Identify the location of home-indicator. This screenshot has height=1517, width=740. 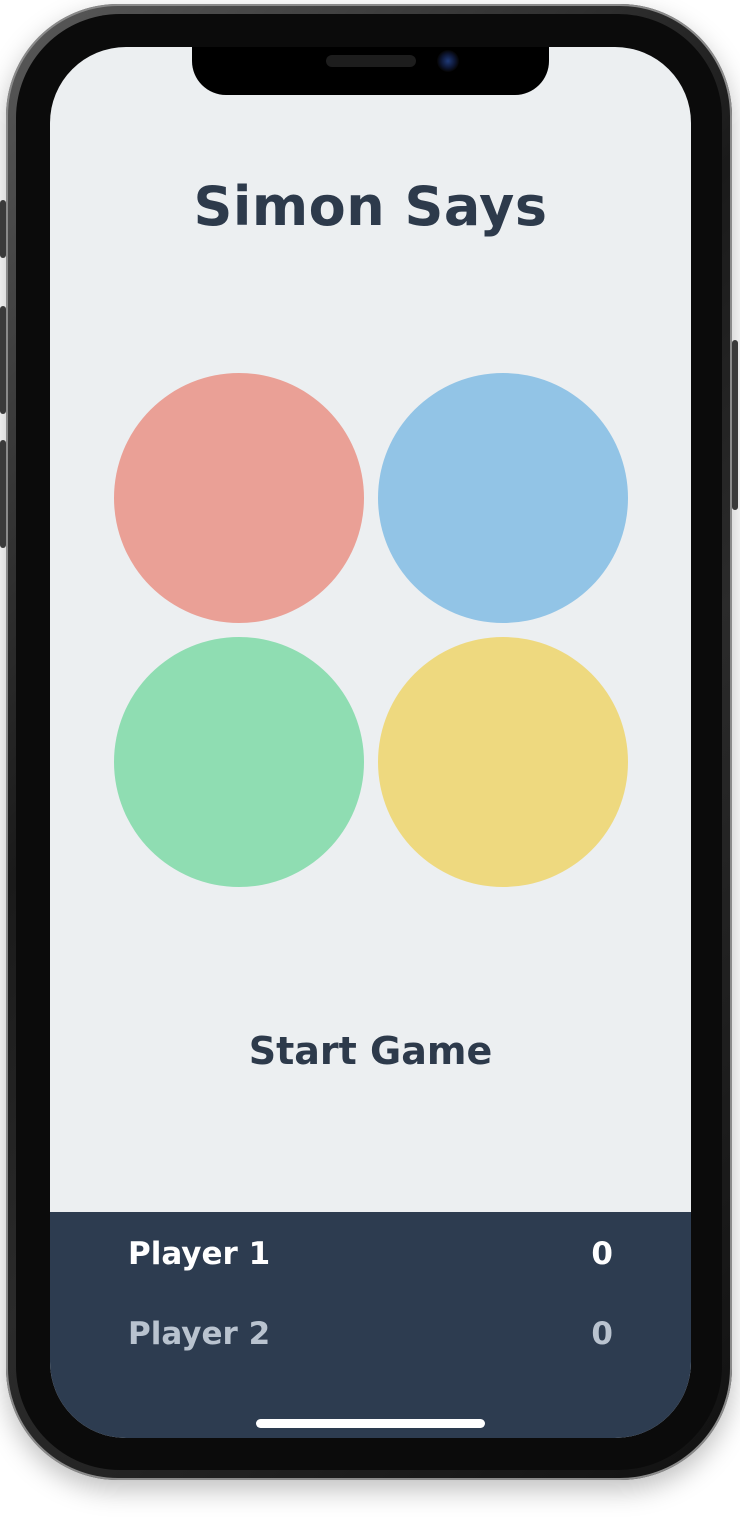
(370, 1423).